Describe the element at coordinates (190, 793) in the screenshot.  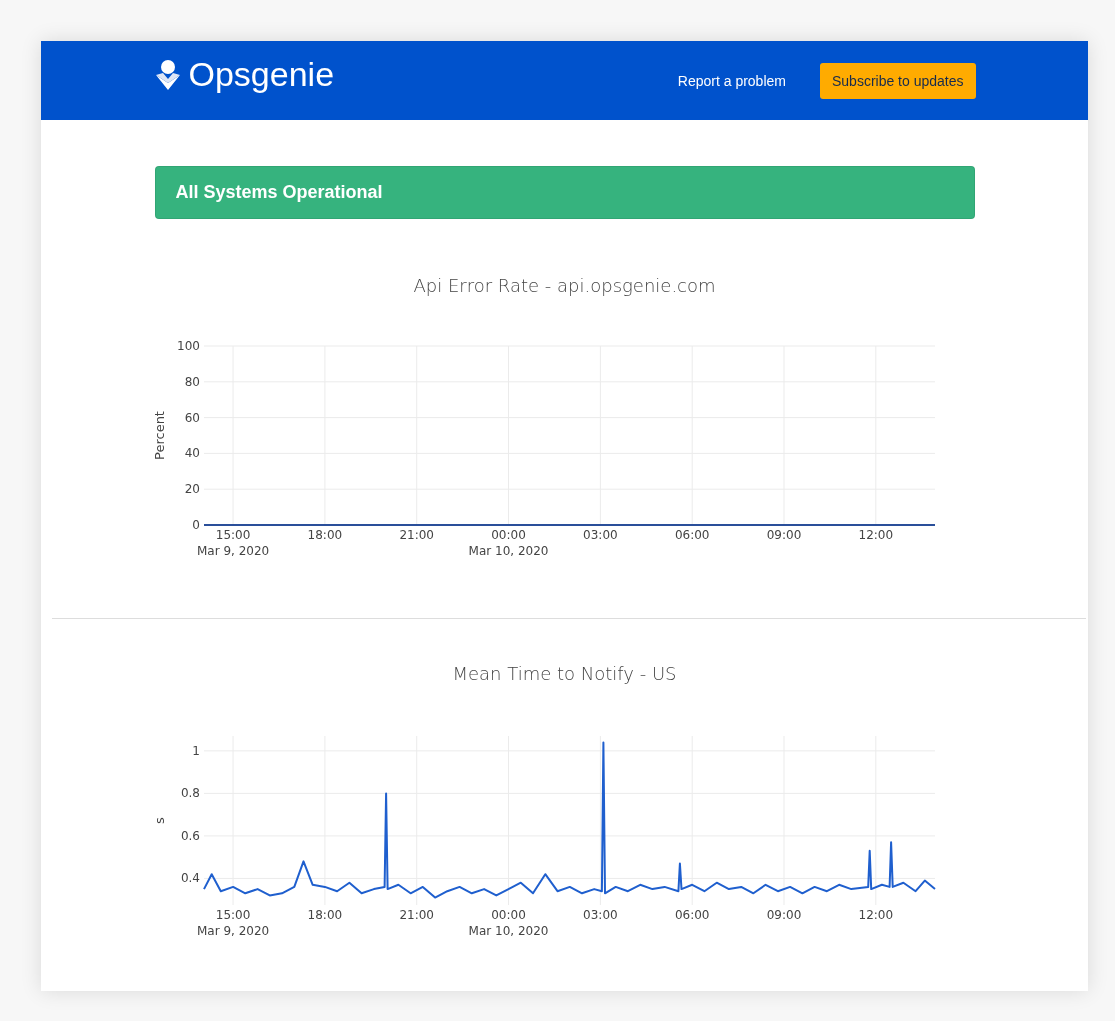
I see `axis-tick-label: 0.8` at that location.